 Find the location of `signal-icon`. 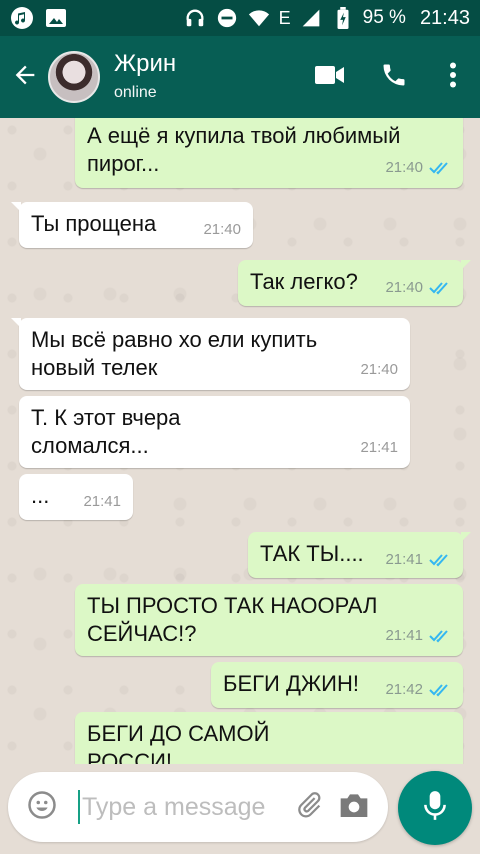

signal-icon is located at coordinates (311, 18).